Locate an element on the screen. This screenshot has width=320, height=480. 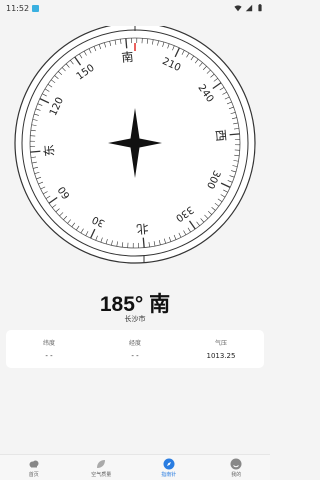
compass-icon is located at coordinates (169, 463).